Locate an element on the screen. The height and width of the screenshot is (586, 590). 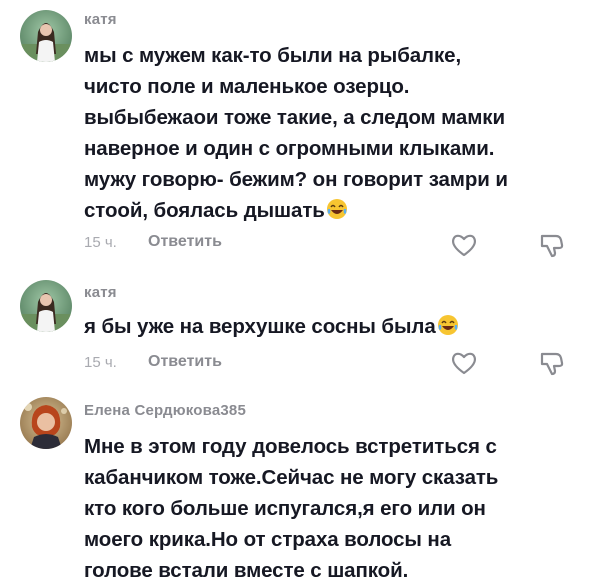
comment-text-body: я бы уже на верхушке сосны была is located at coordinates (260, 326).